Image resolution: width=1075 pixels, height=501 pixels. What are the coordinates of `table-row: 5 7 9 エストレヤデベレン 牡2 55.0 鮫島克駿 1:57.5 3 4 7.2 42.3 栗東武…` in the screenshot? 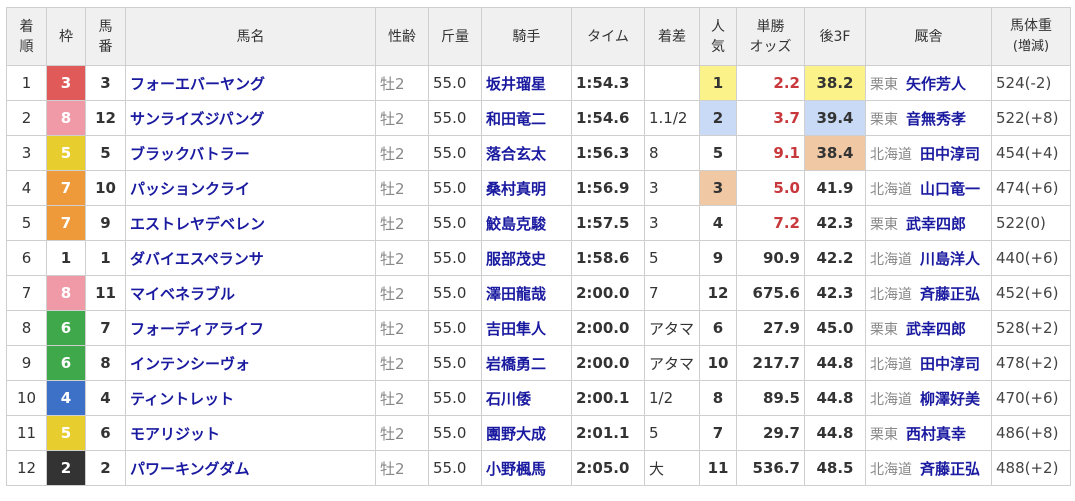 It's located at (538, 223).